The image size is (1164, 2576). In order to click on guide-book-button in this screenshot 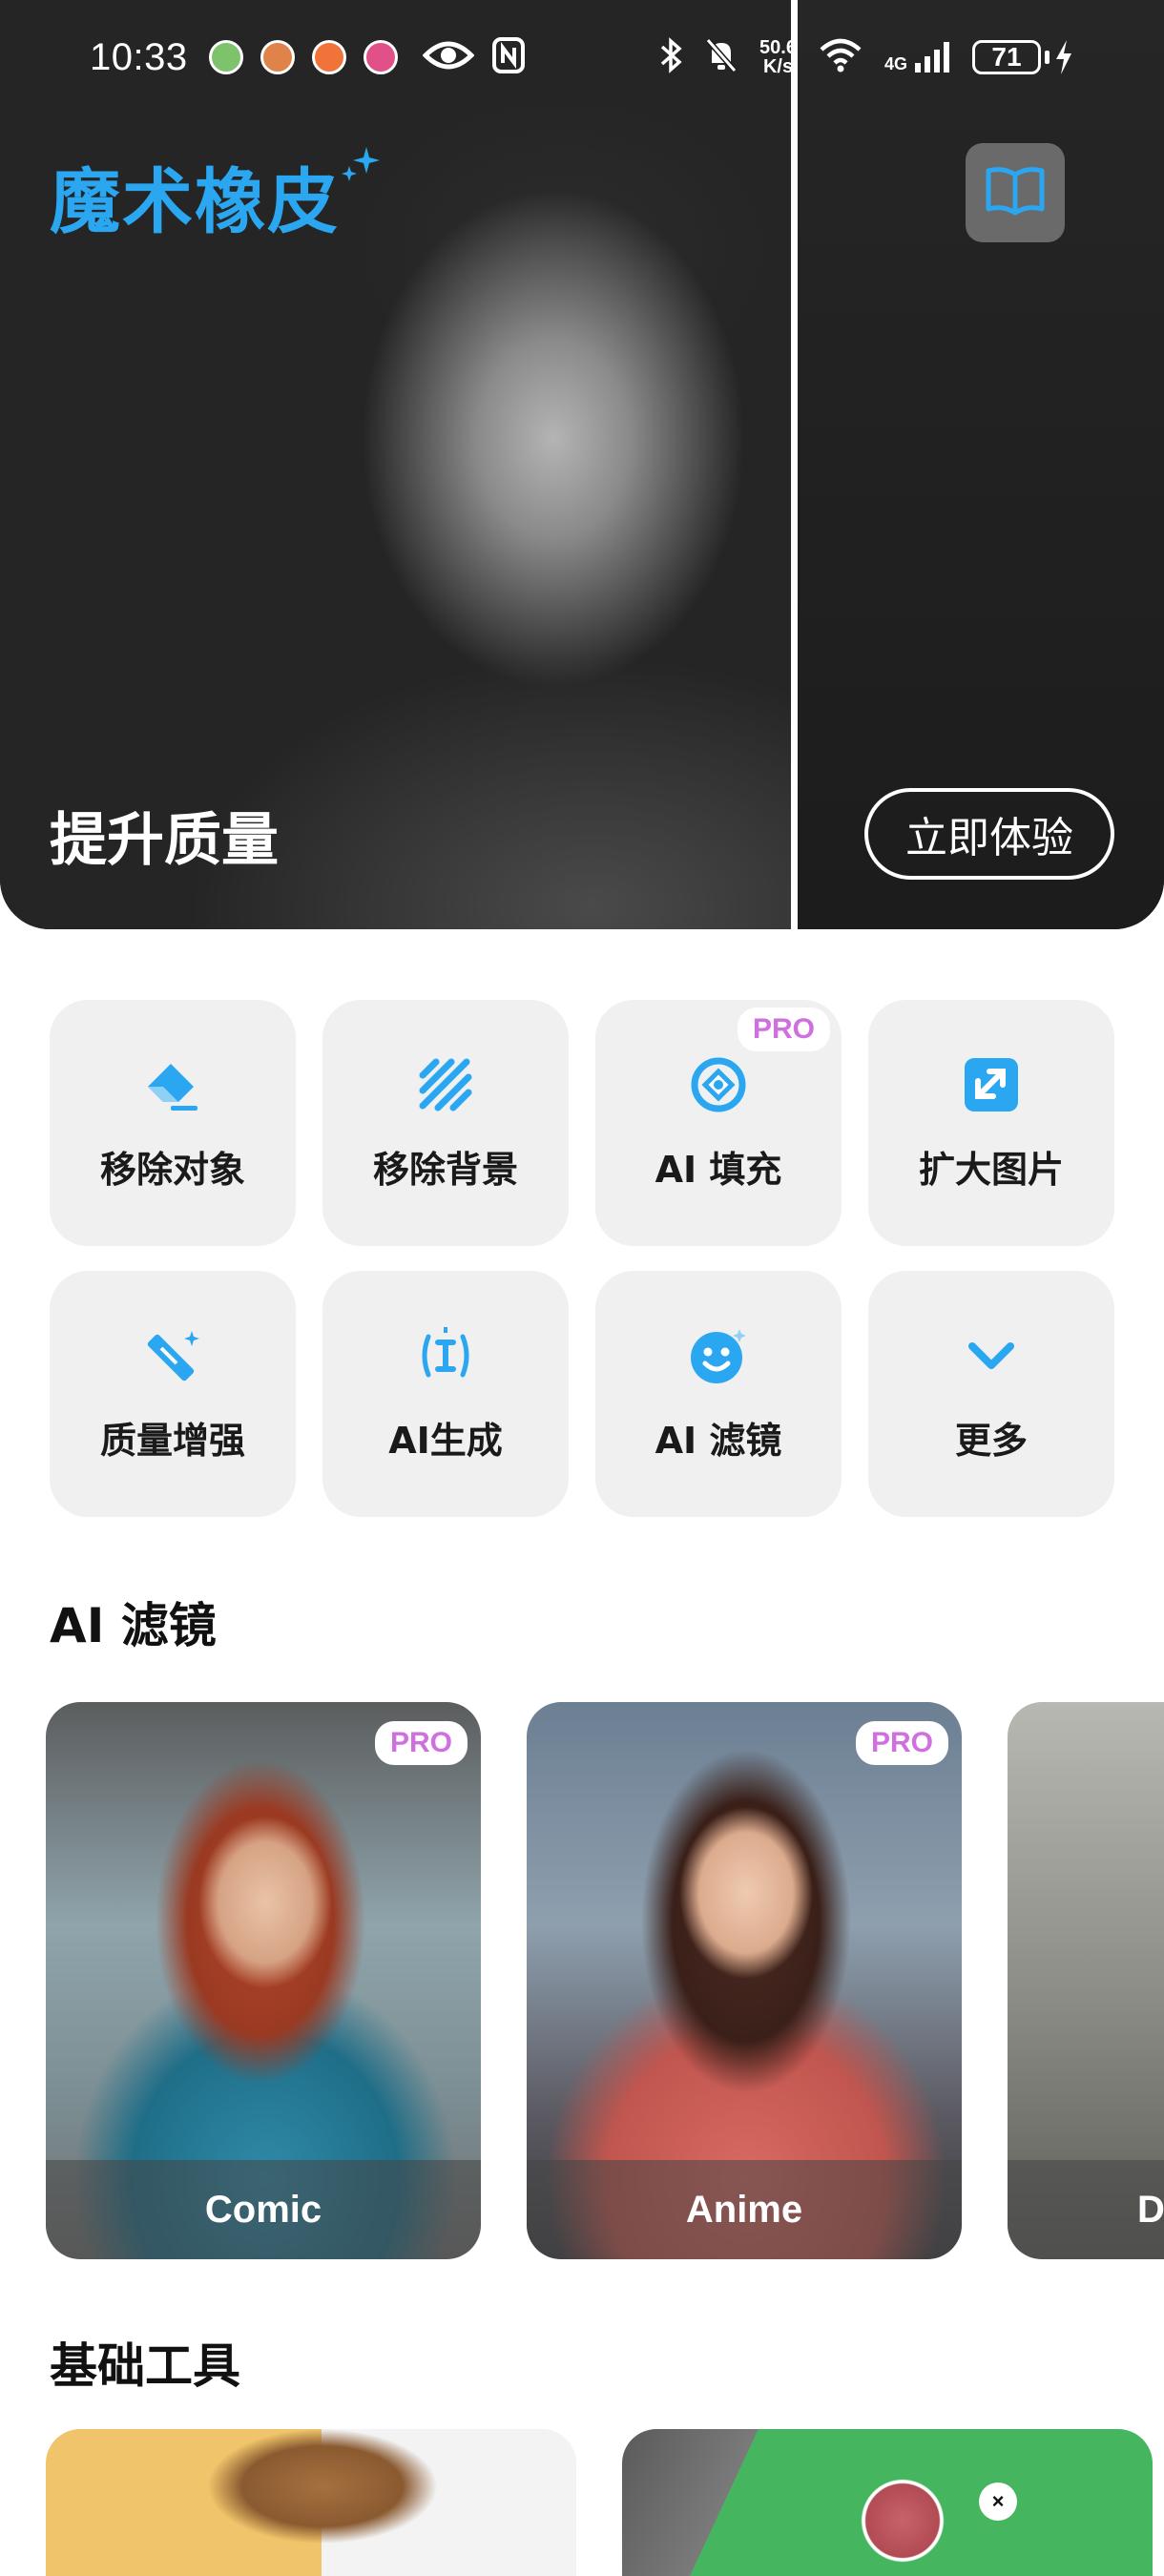, I will do `click(1015, 192)`.